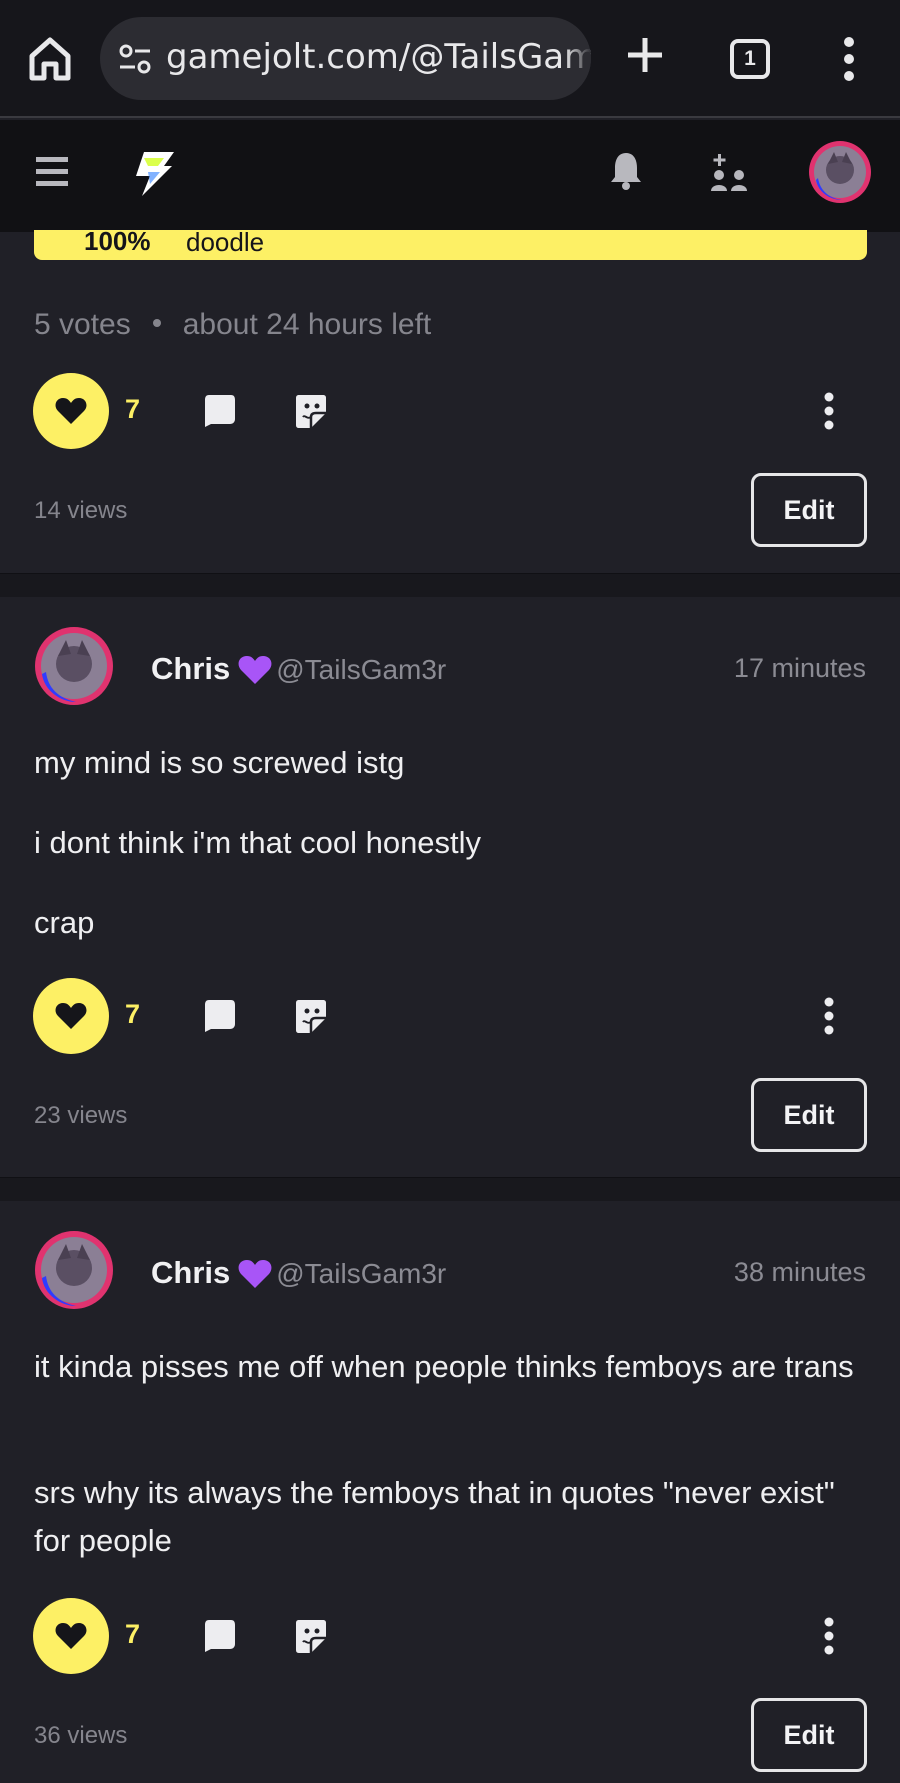  I want to click on new-tab-icon, so click(645, 55).